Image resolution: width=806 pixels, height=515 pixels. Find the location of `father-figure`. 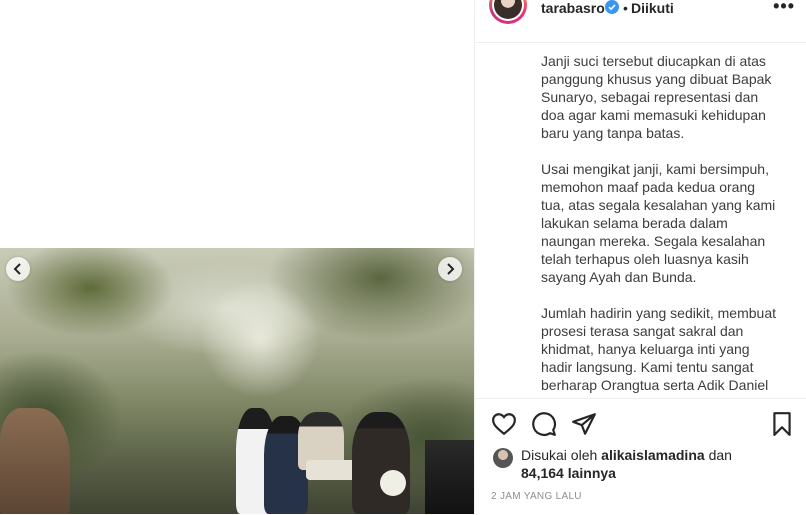

father-figure is located at coordinates (381, 463).